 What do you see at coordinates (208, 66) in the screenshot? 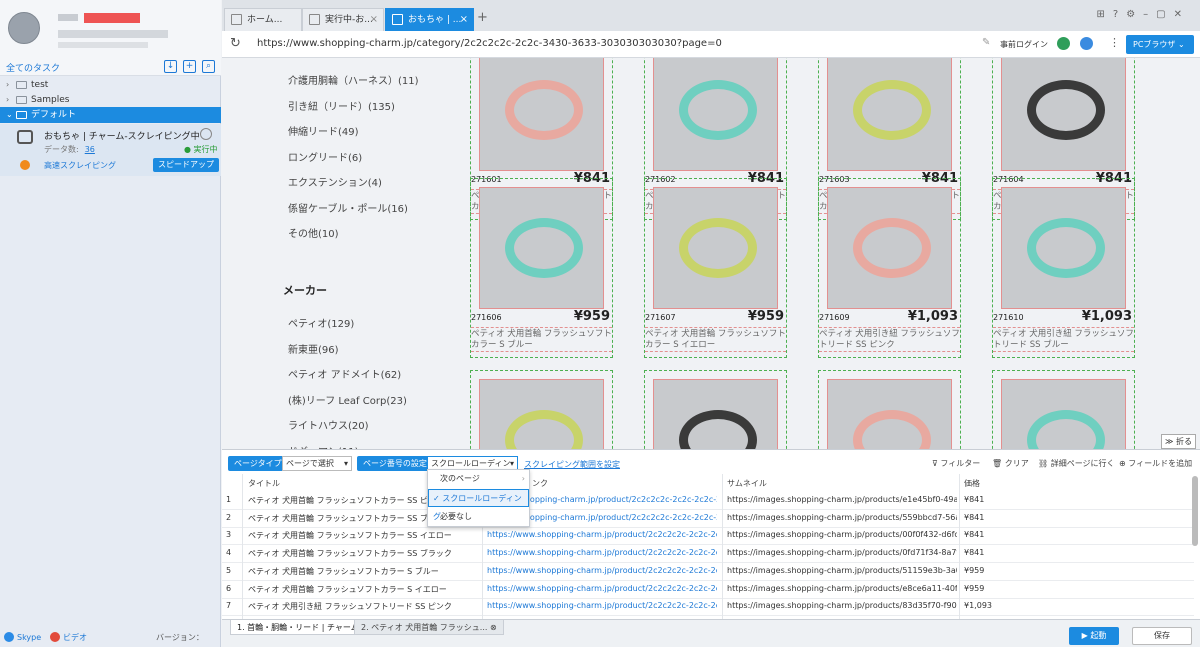
I see `task-search-icon: ⌕` at bounding box center [208, 66].